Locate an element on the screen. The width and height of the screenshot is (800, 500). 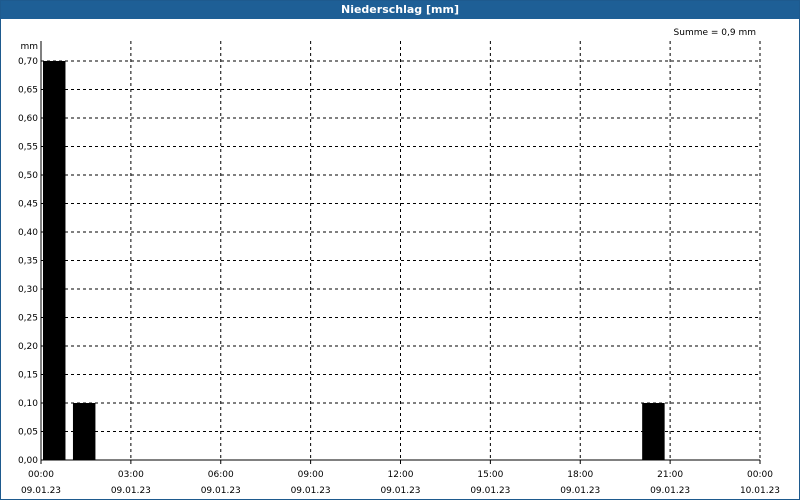
y-tick-label: 0,15 is located at coordinates (28, 376).